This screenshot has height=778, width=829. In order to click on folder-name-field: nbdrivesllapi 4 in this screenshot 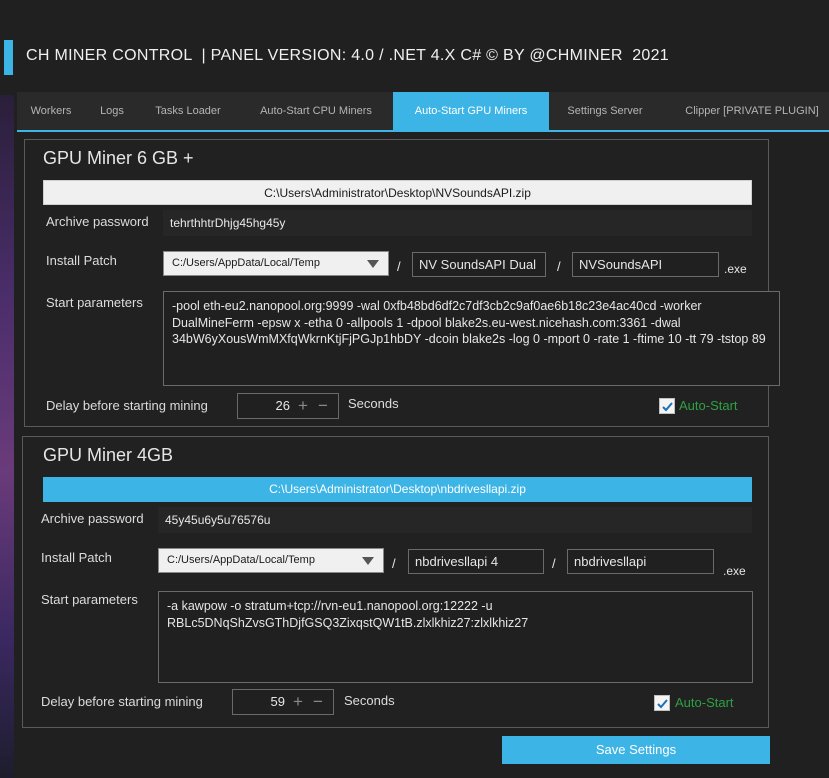, I will do `click(476, 561)`.